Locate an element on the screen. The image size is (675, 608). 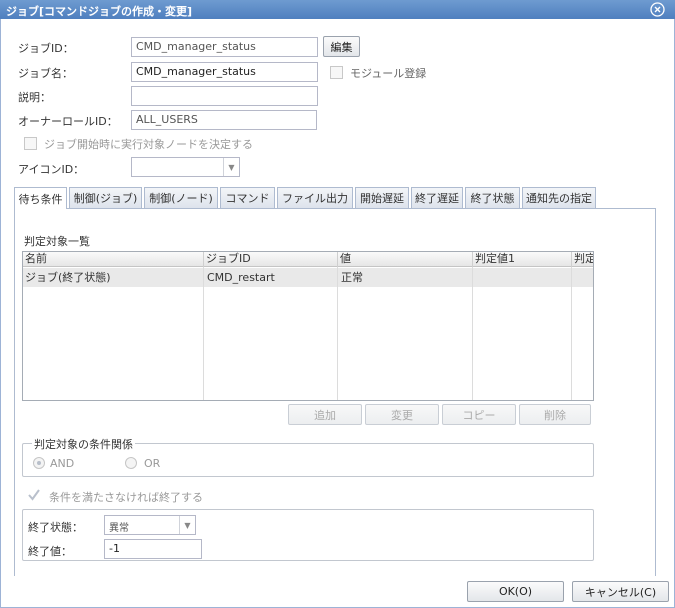
tab-control-node: 制御(ノード) is located at coordinates (181, 197).